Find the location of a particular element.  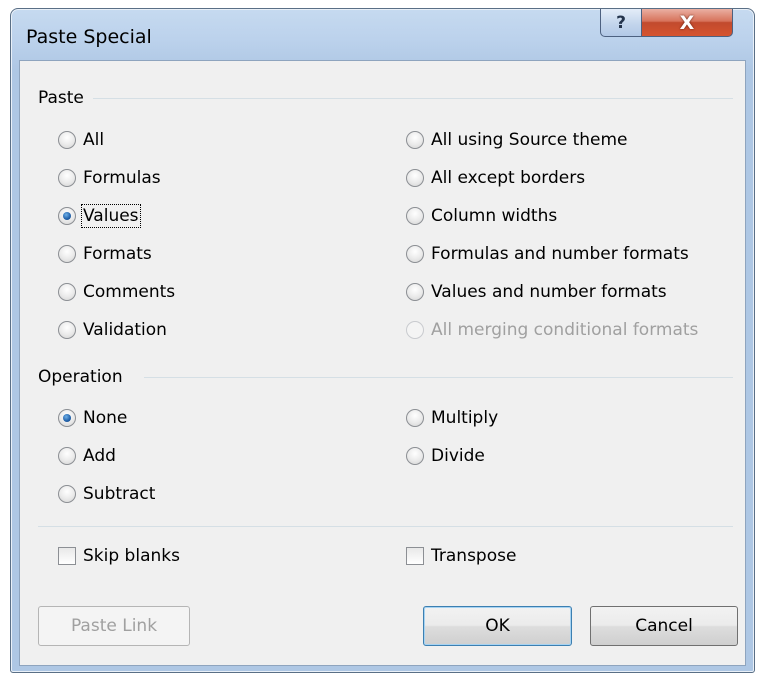

paste-option-formulas: Formulas is located at coordinates (109, 178).